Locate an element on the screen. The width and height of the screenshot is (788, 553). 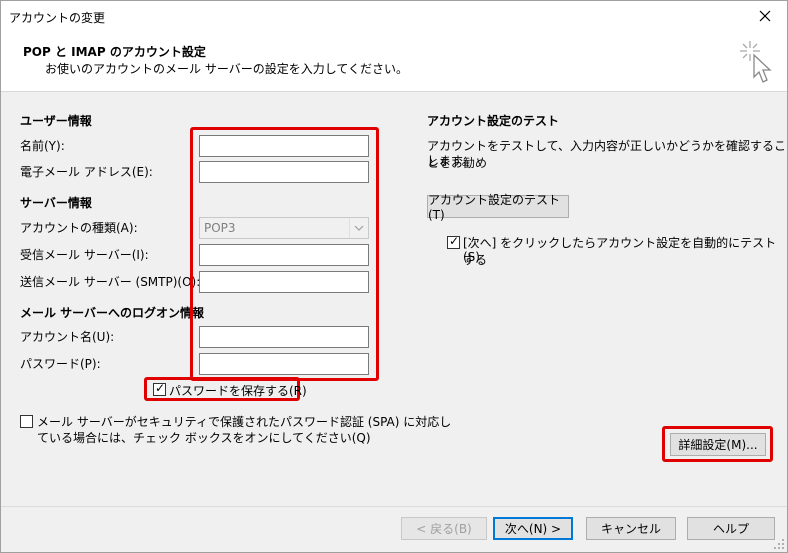
spa-label-line2: ている場合には、チェック ボックスをオンにしてください(Q) is located at coordinates (204, 438).